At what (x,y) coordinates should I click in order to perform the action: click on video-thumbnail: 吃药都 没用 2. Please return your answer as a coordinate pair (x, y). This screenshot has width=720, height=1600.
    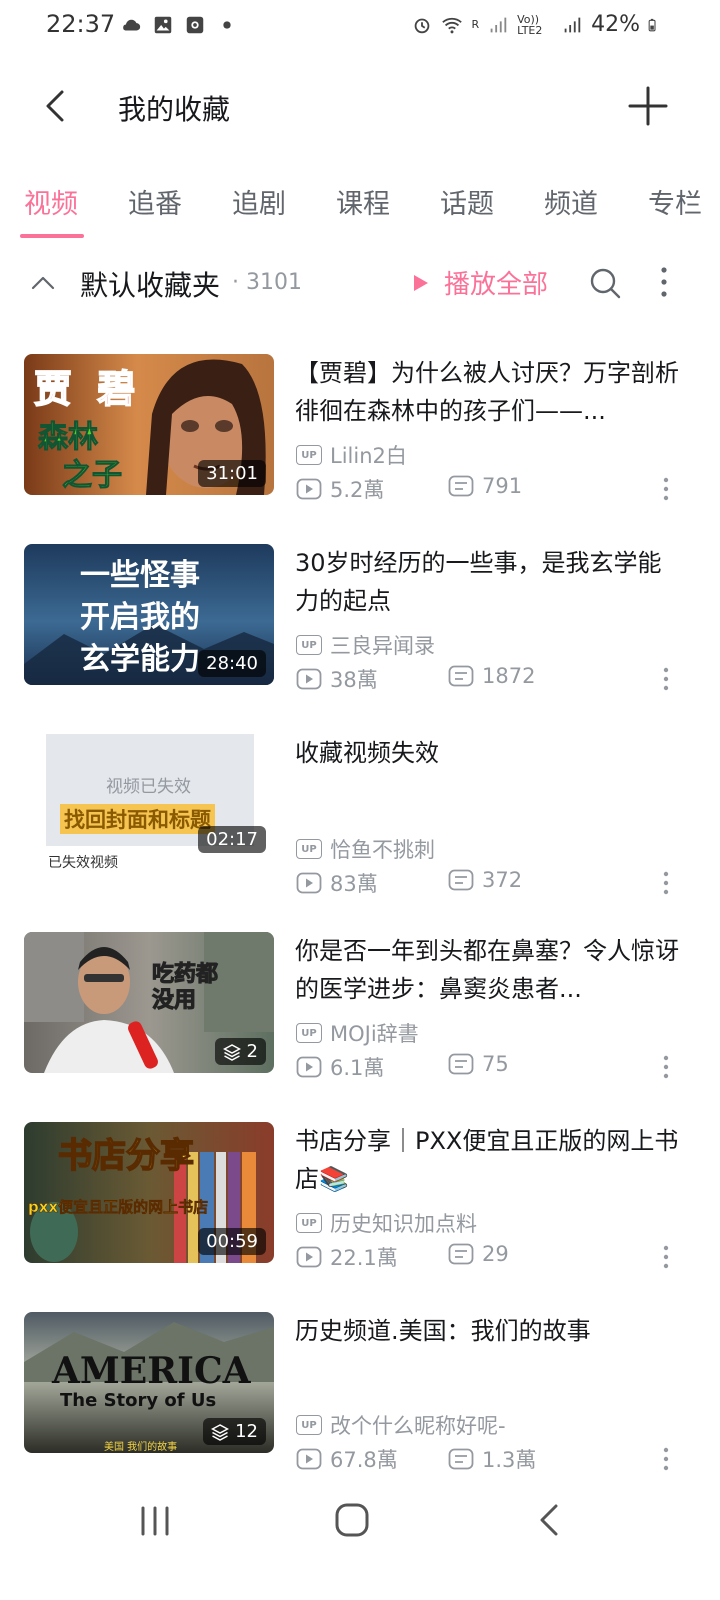
    Looking at the image, I should click on (149, 1002).